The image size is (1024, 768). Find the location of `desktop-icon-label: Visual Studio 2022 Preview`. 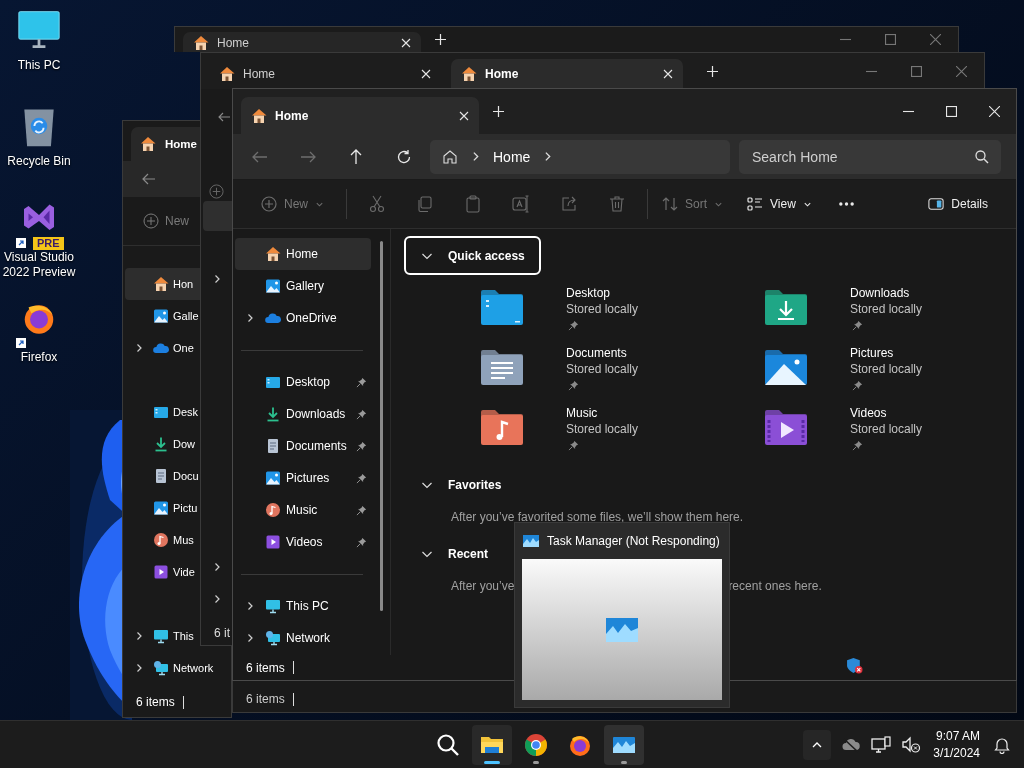

desktop-icon-label: Visual Studio 2022 Preview is located at coordinates (39, 265).